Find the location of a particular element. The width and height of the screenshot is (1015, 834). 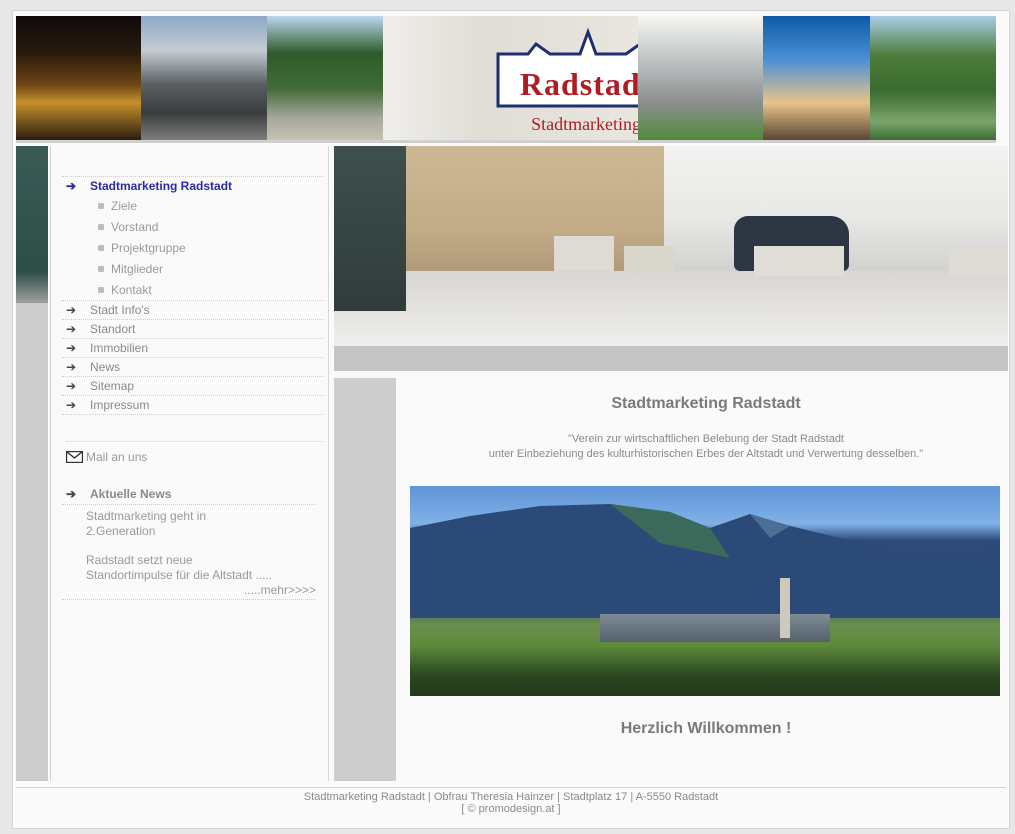

page-title: Stadtmarketing Radstadt is located at coordinates (706, 403).